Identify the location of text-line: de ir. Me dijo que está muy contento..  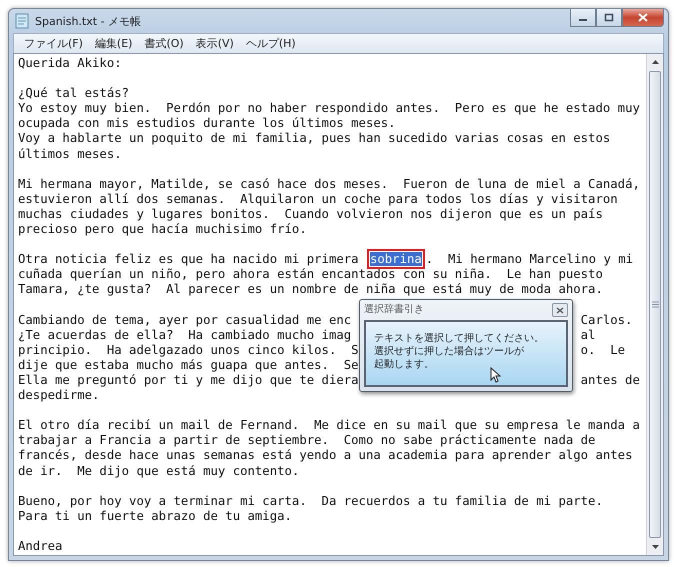
(159, 471).